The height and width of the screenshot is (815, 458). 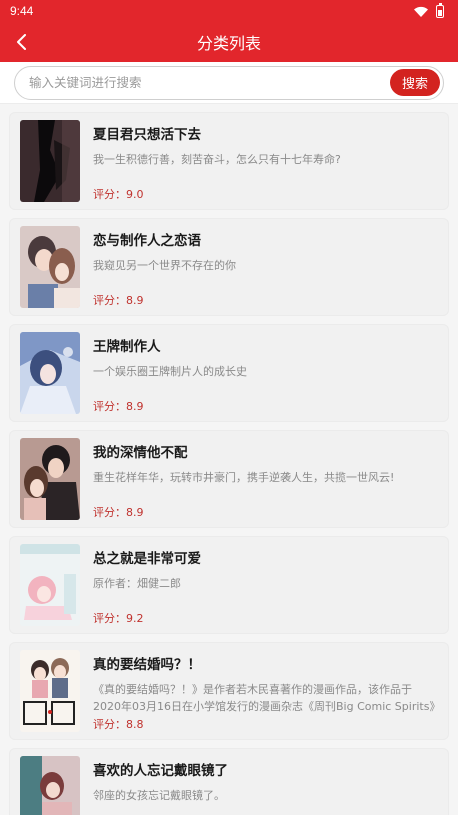 What do you see at coordinates (147, 241) in the screenshot?
I see `book-title: 恋与制作人之恋语` at bounding box center [147, 241].